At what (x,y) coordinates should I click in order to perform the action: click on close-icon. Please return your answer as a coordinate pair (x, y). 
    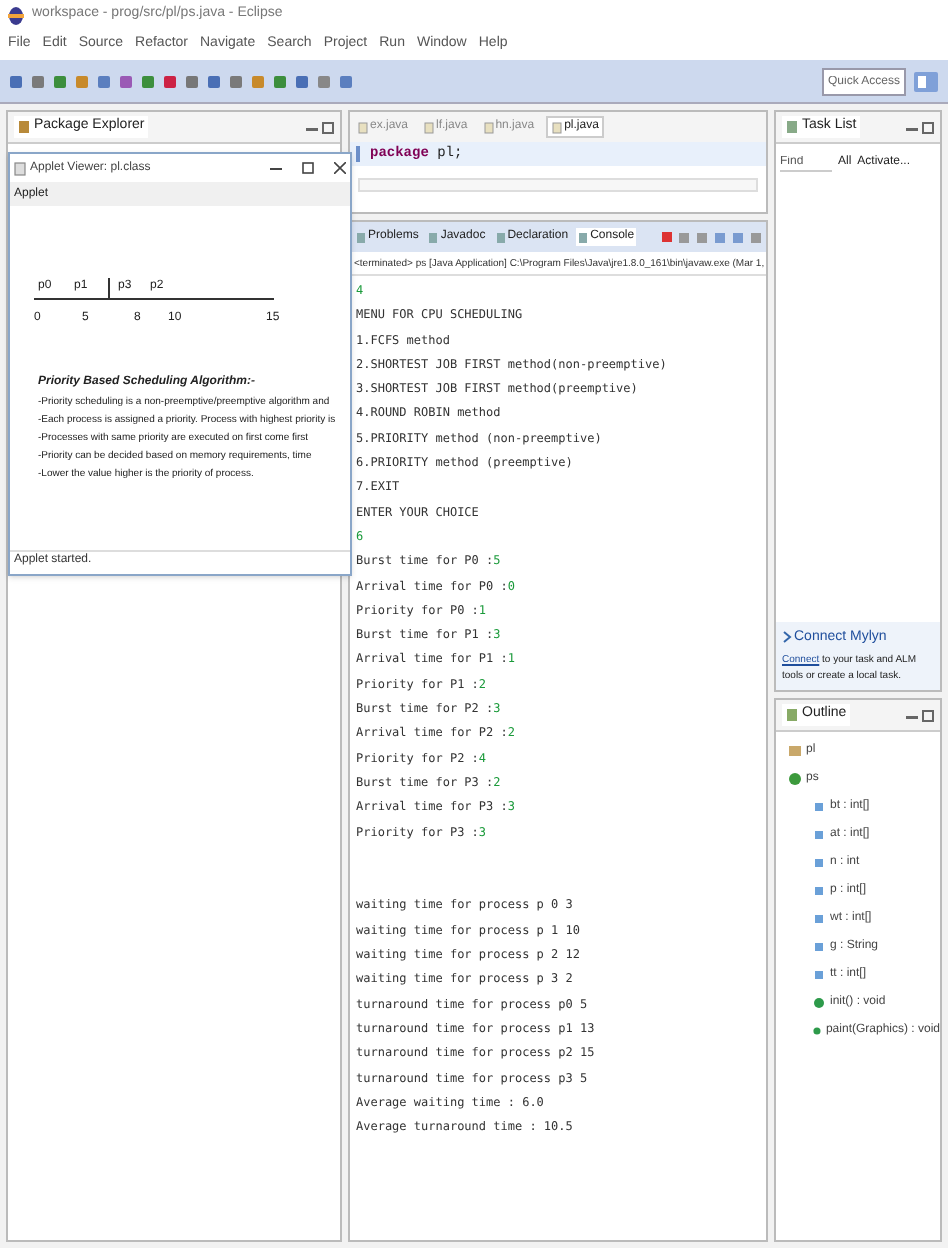
    Looking at the image, I should click on (340, 168).